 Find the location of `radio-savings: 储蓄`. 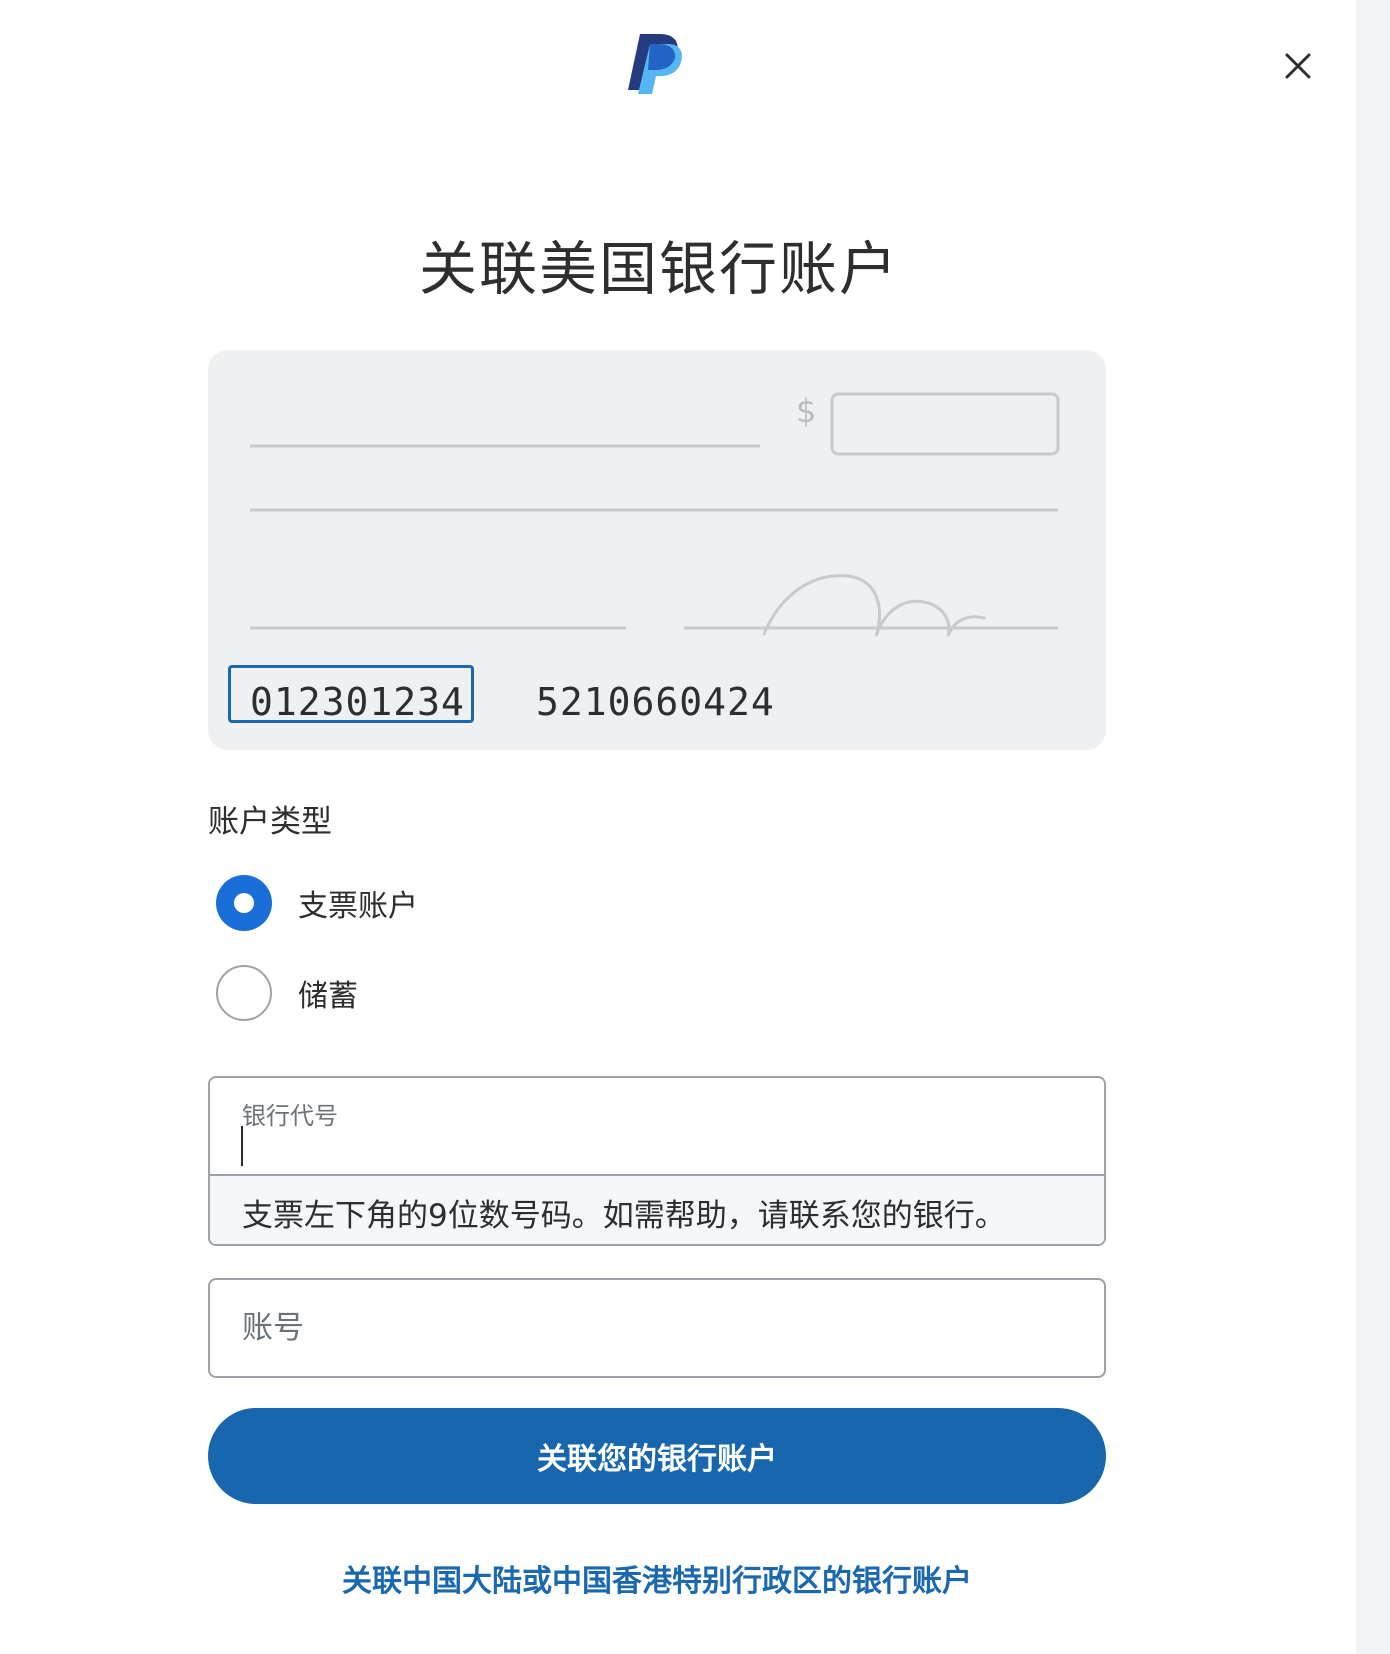

radio-savings: 储蓄 is located at coordinates (287, 993).